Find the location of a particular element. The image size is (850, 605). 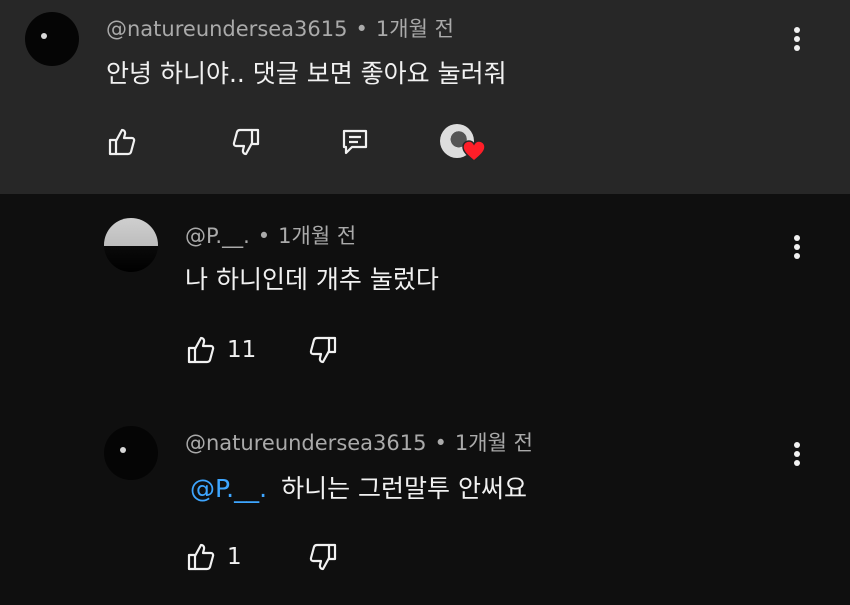

like-button: 1 is located at coordinates (213, 557).